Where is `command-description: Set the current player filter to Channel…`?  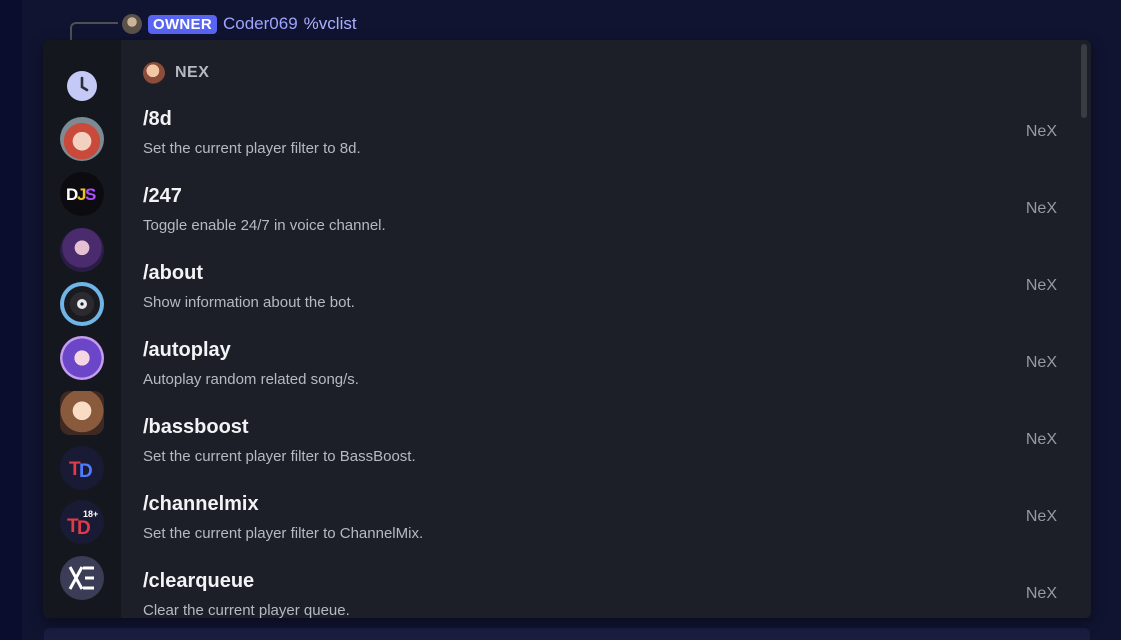 command-description: Set the current player filter to Channel… is located at coordinates (283, 533).